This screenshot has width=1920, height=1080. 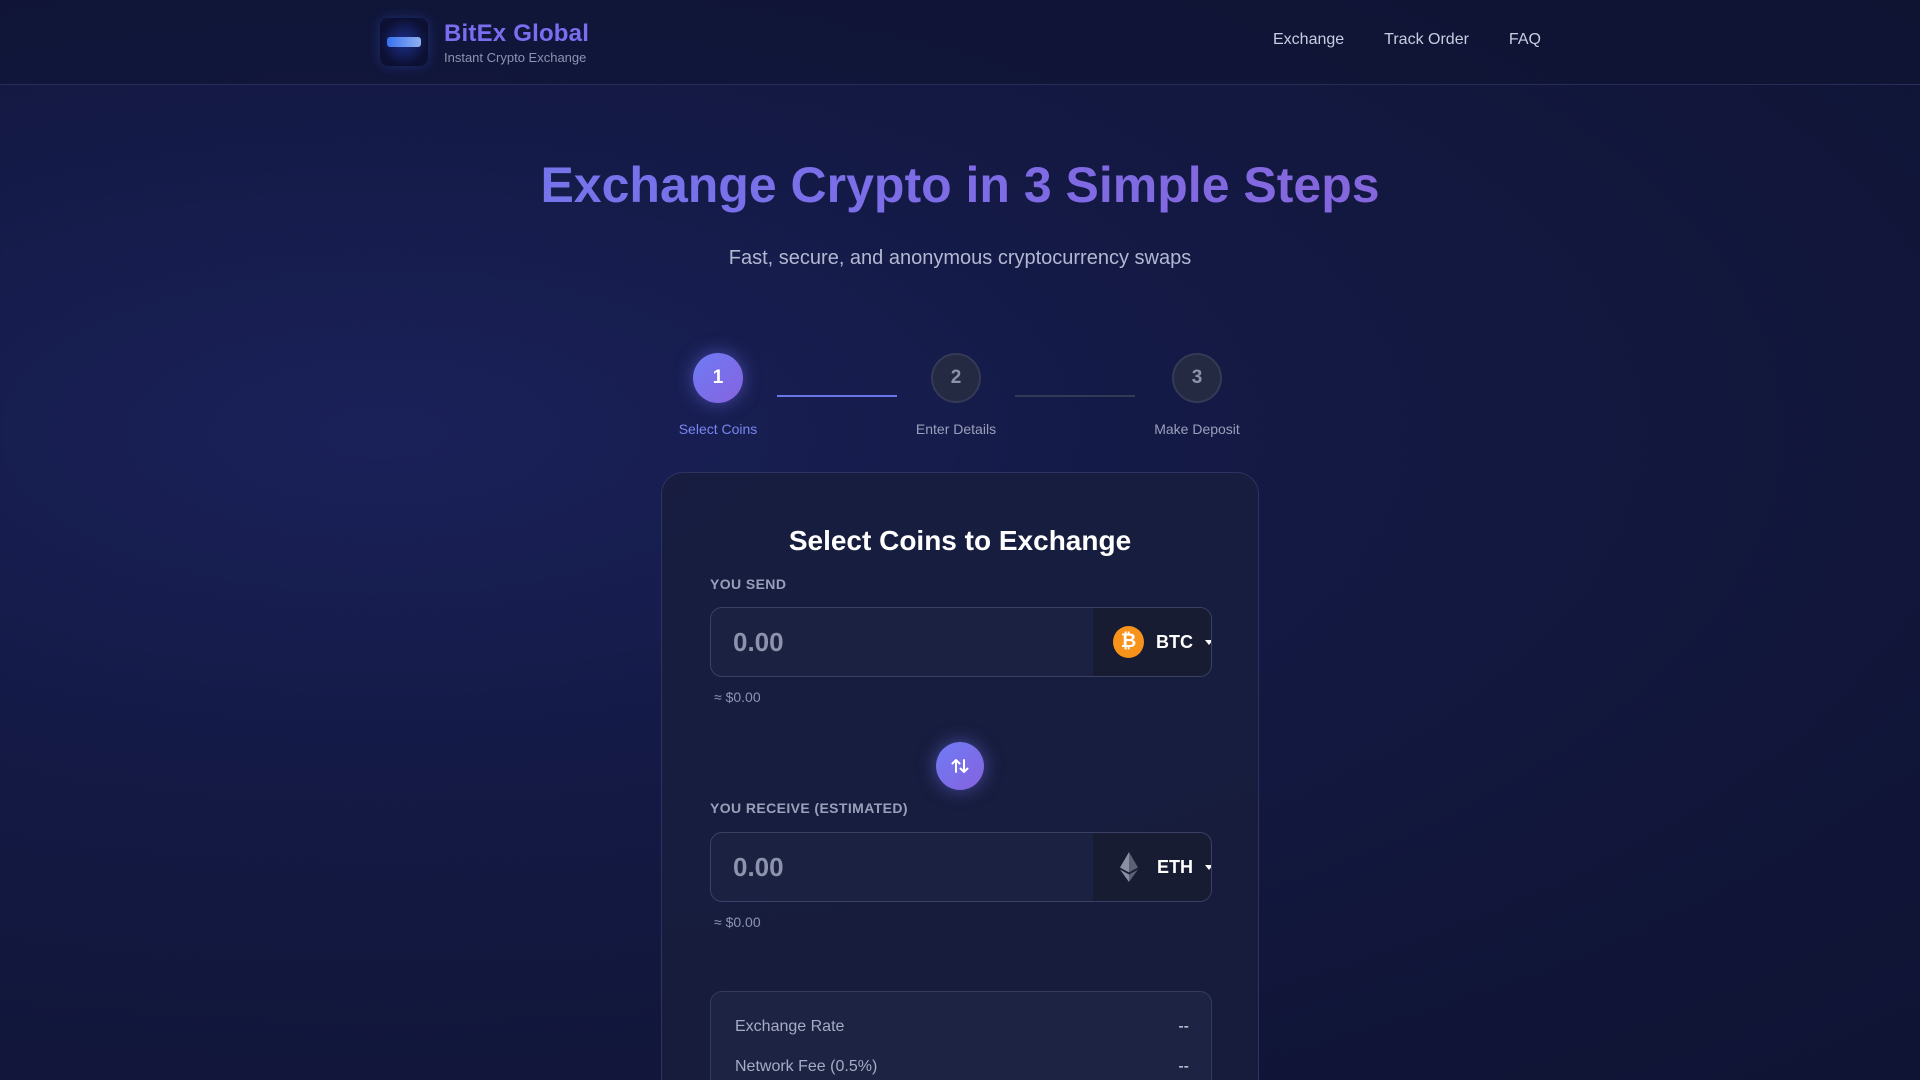 What do you see at coordinates (1152, 867) in the screenshot?
I see `receive-coin-select: ETH` at bounding box center [1152, 867].